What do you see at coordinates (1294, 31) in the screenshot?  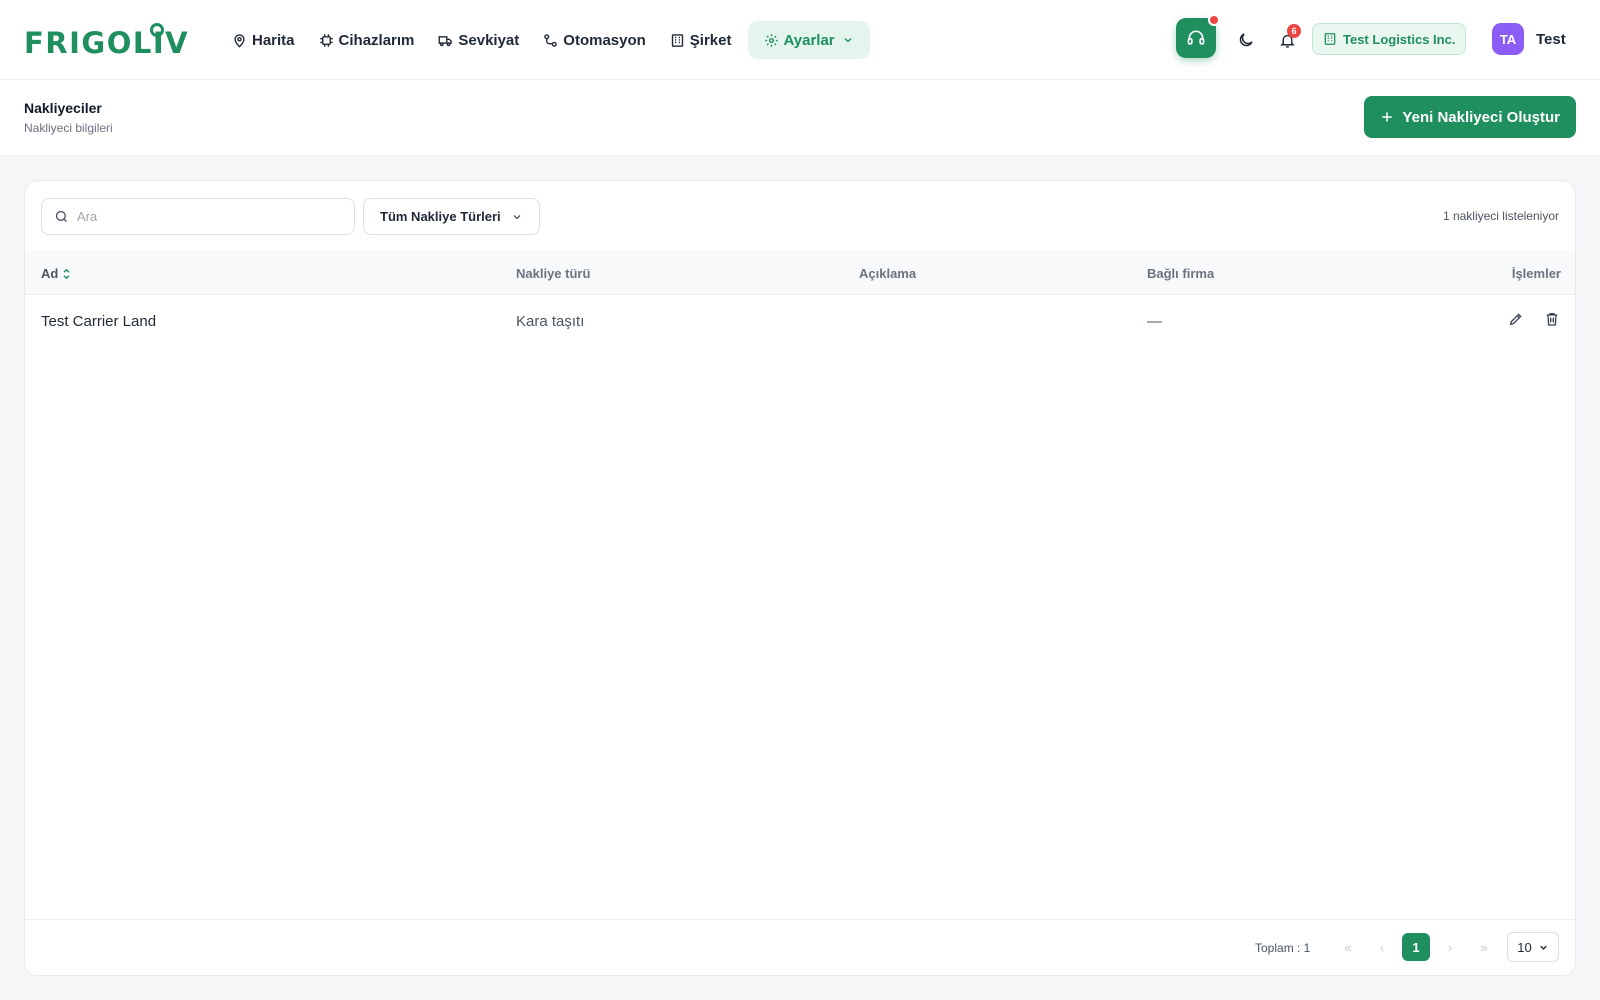 I see `notification-count-badge: 6` at bounding box center [1294, 31].